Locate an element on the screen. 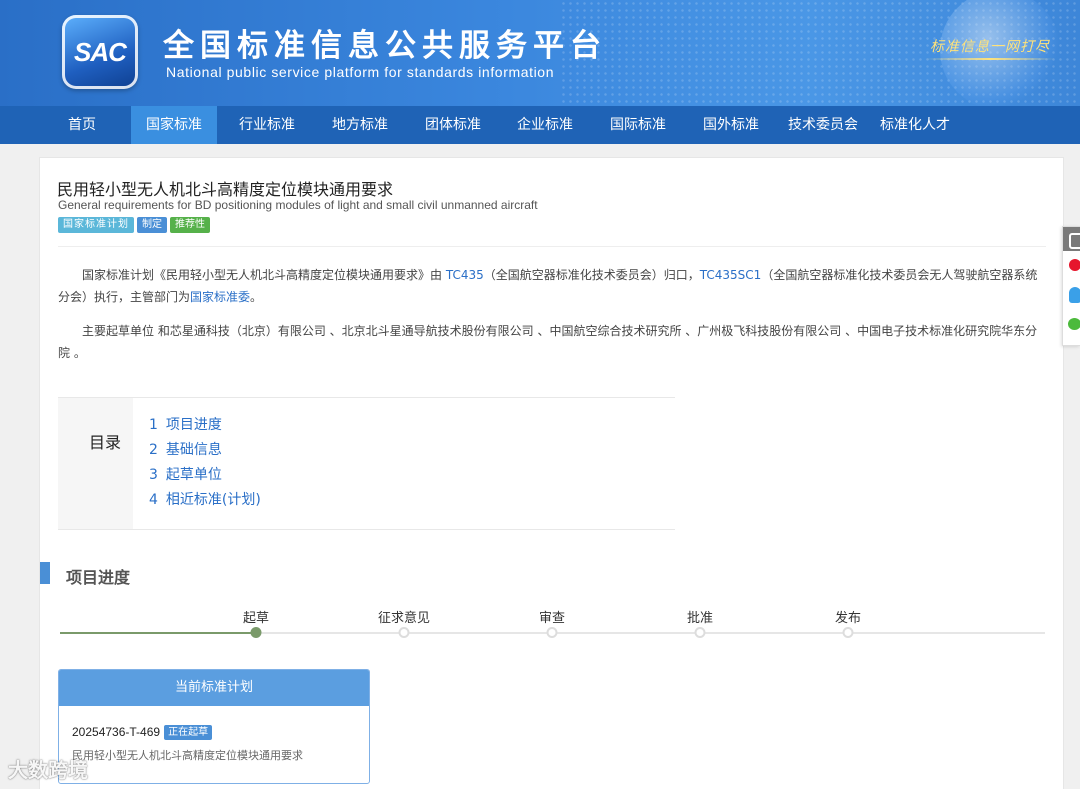  nav-item-home: 首页 is located at coordinates (82, 125).